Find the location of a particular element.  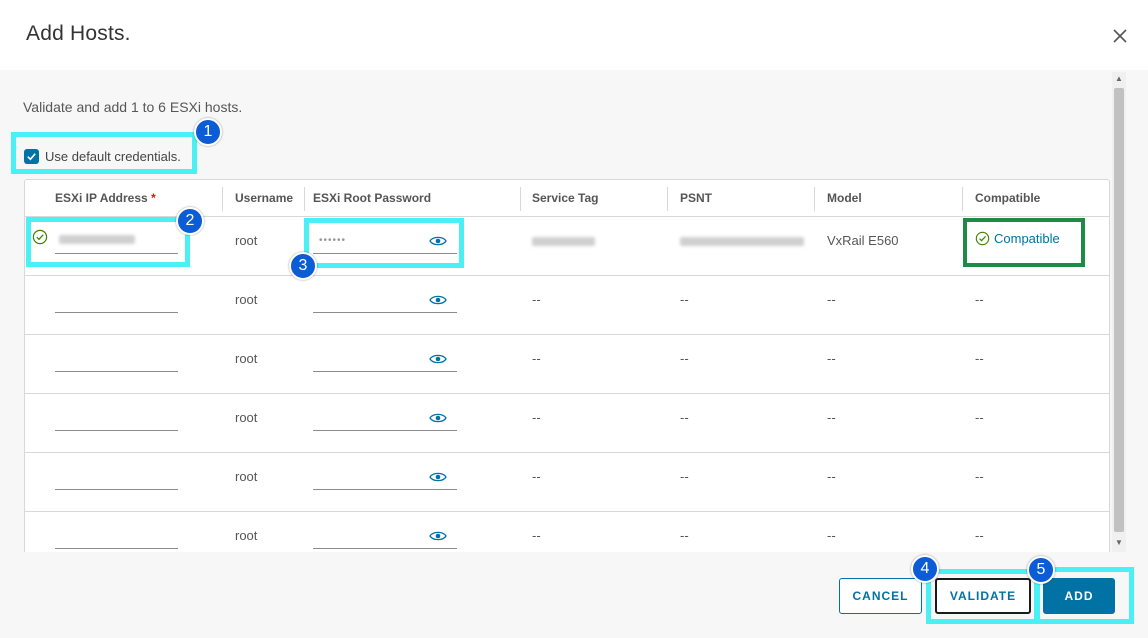

column-header-compatible: Compatible is located at coordinates (1008, 198).